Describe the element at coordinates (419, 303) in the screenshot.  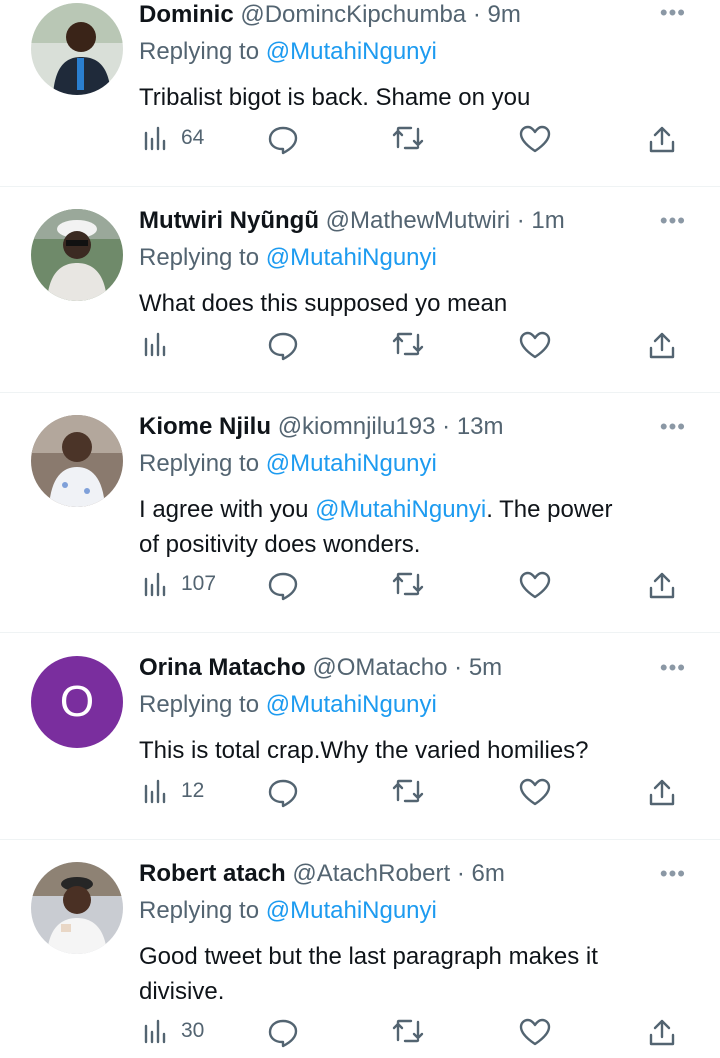
I see `tweet-text: What does this supposed yo mean` at that location.